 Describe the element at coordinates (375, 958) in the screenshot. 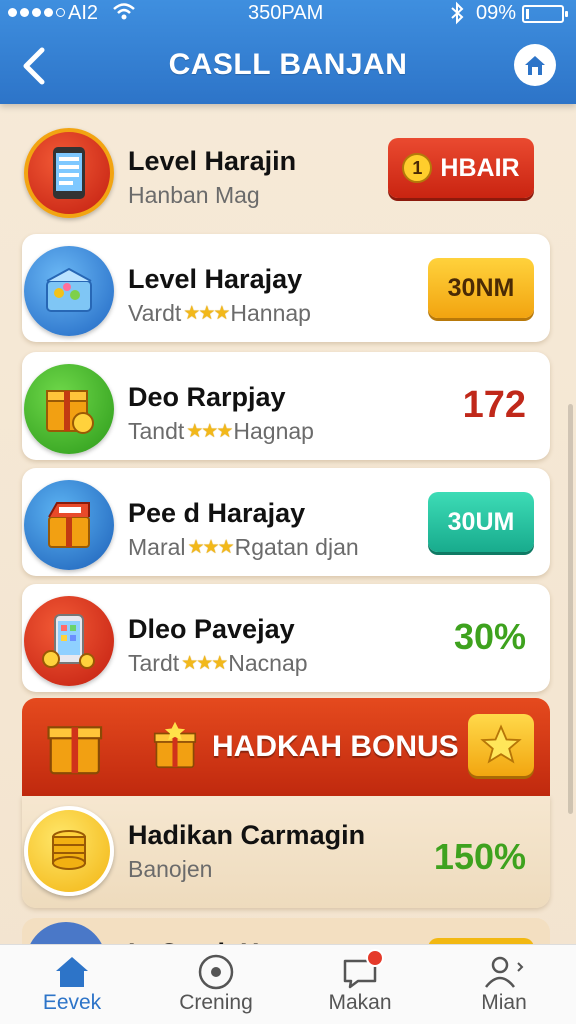

I see `notification-badge` at that location.